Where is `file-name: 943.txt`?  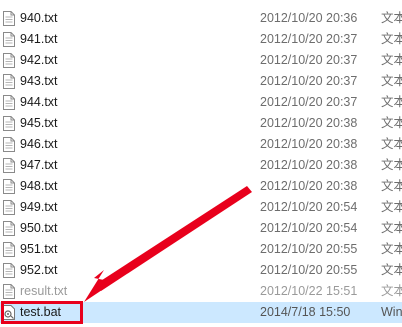 file-name: 943.txt is located at coordinates (39, 81).